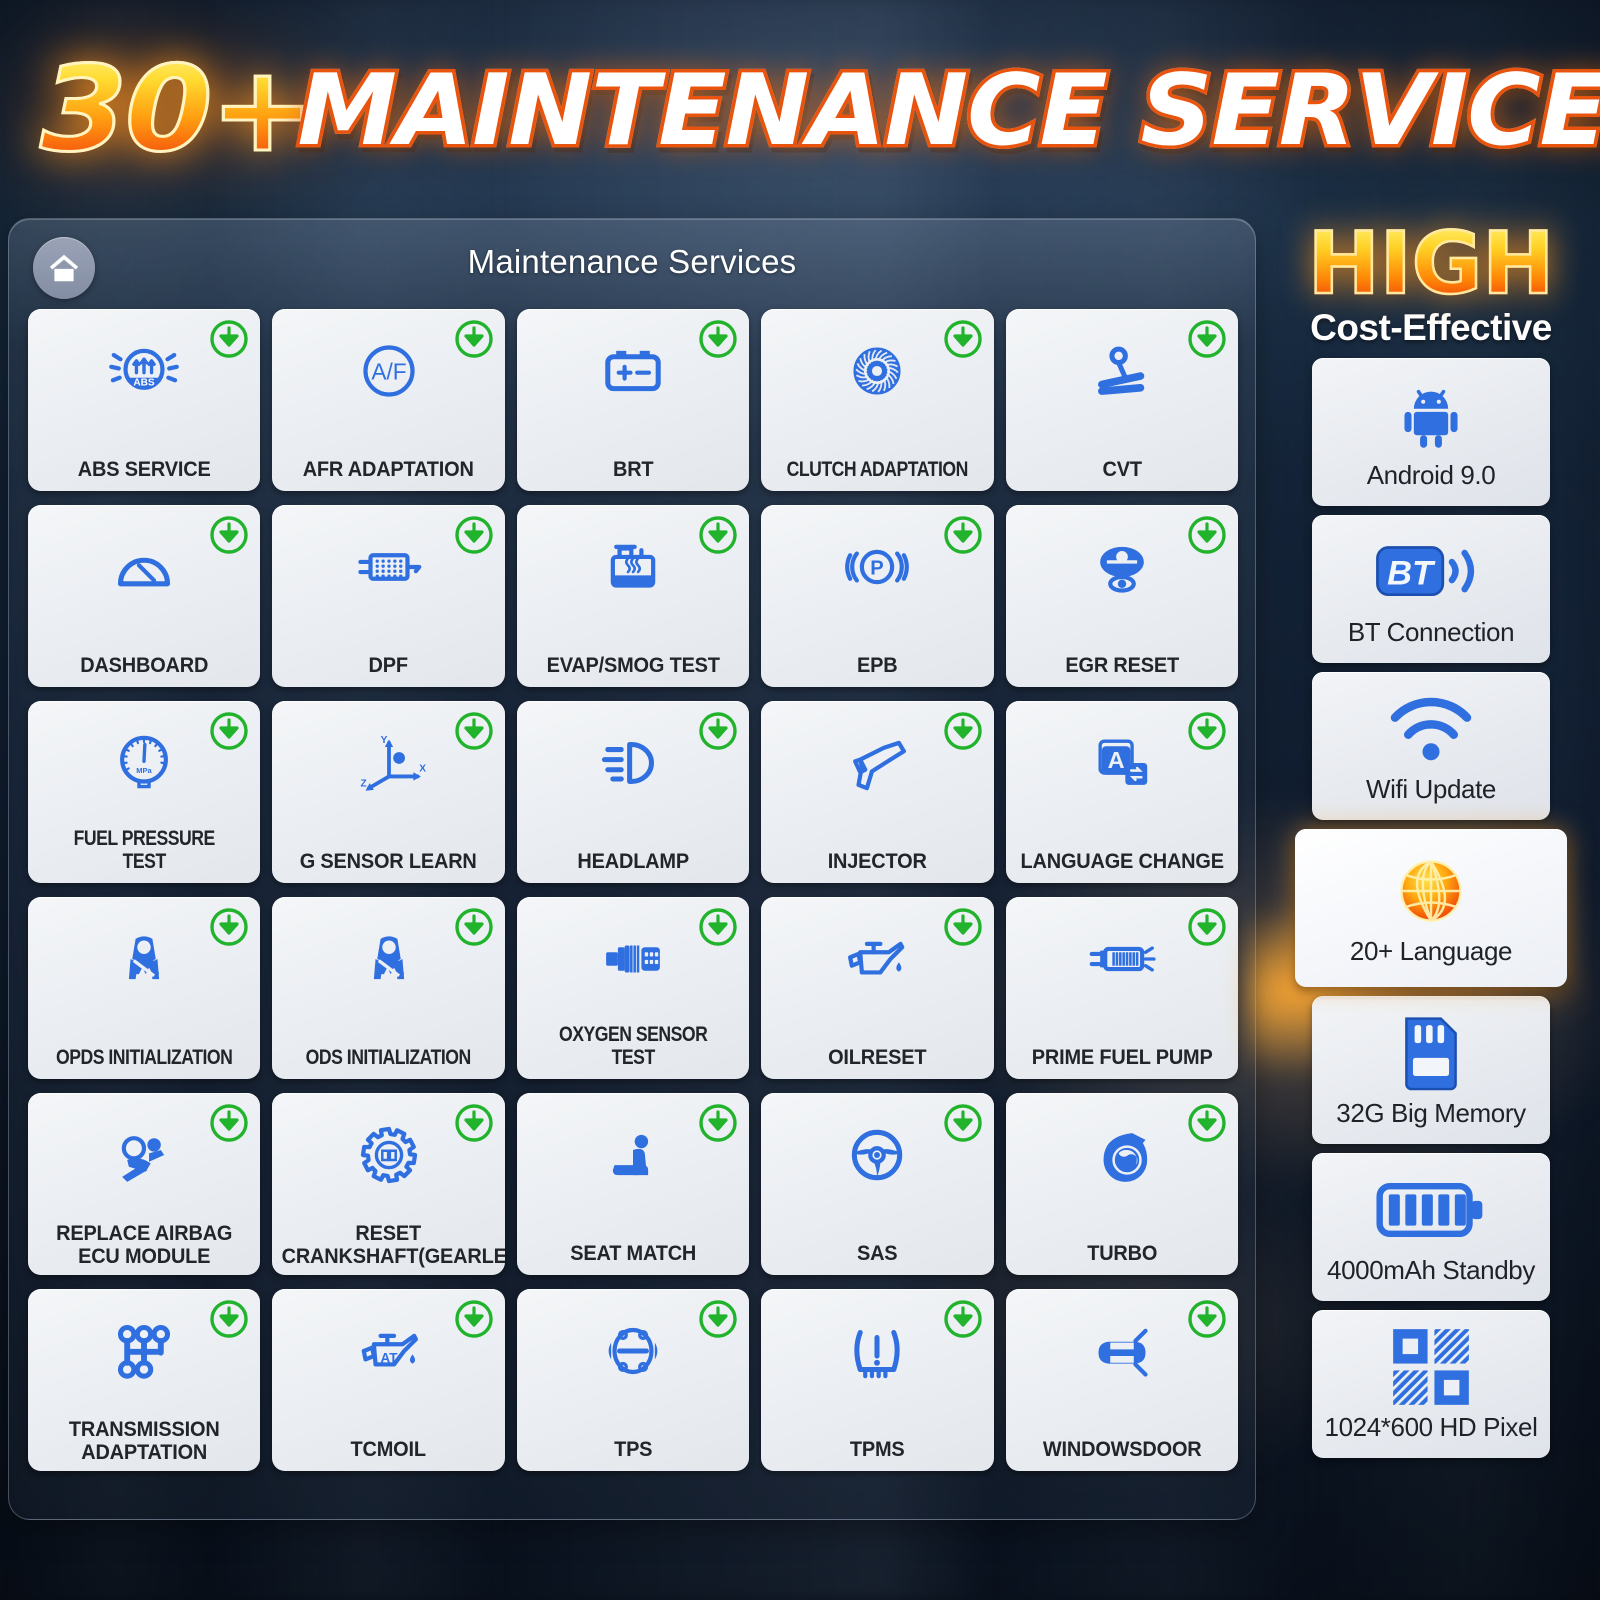  What do you see at coordinates (1431, 632) in the screenshot?
I see `feature-card-label: BT Connection` at bounding box center [1431, 632].